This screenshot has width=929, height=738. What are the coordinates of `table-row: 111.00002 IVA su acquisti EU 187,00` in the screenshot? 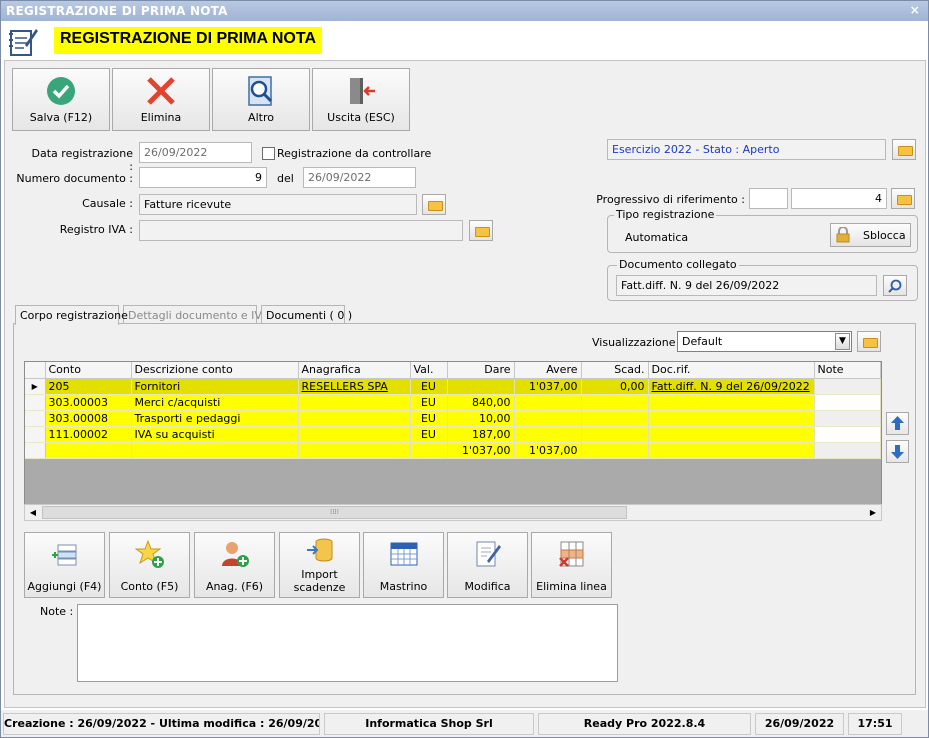 It's located at (453, 434).